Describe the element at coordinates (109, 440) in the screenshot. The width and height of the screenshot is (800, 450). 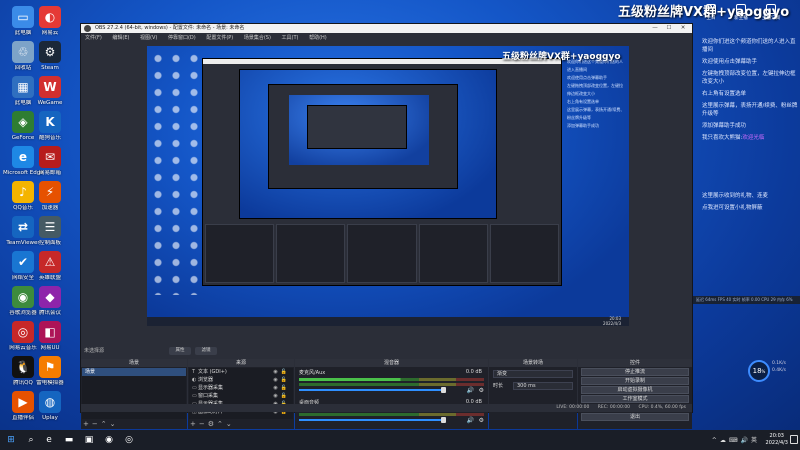
I see `obs-taskbar-icon: ◉` at that location.